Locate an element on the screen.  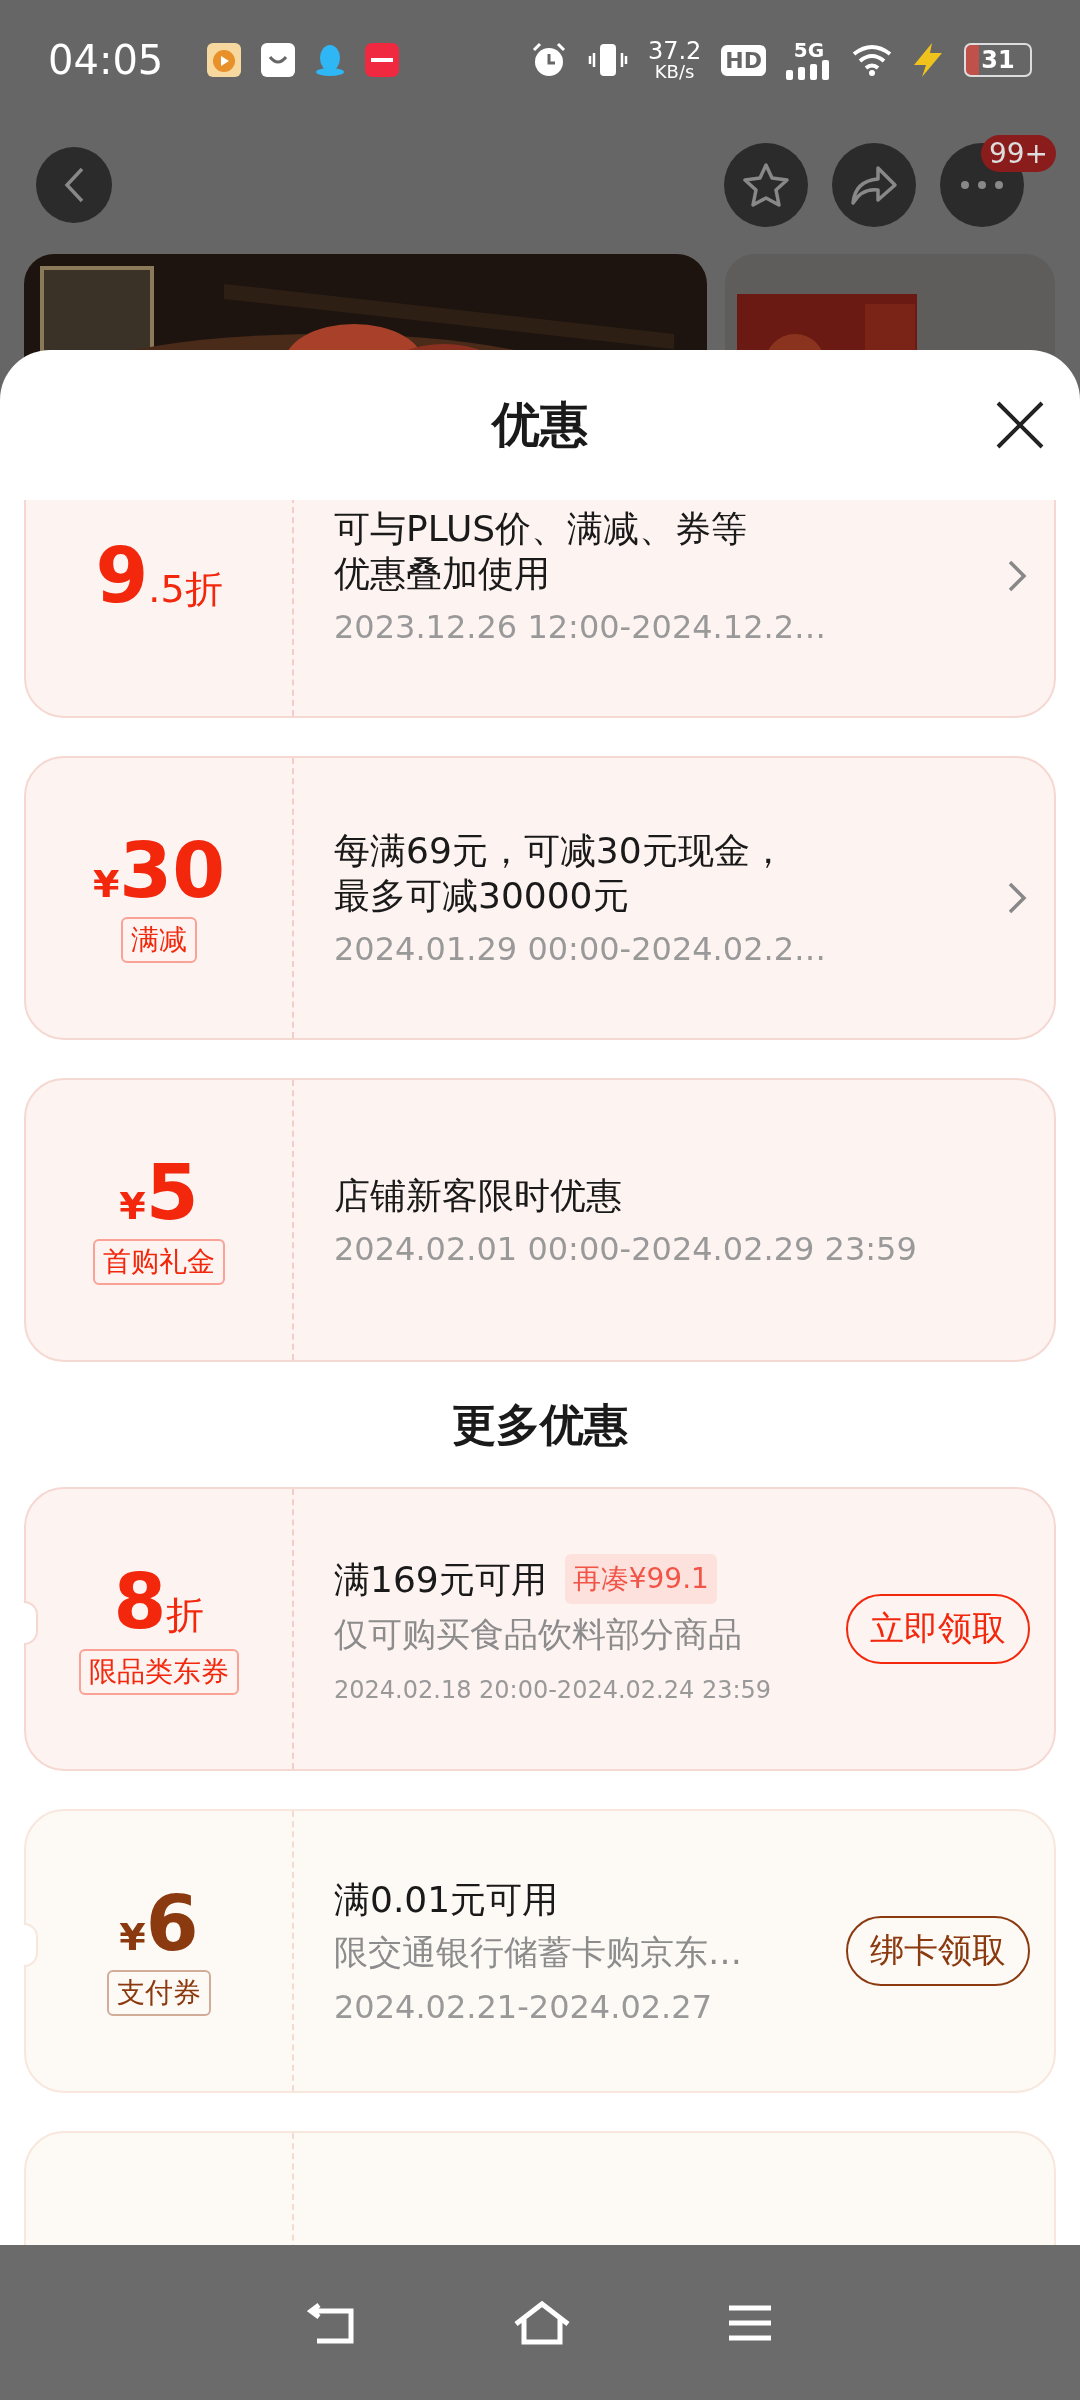
coupon-card: 8折 限品类东券 满169元可用 再凑¥99.1 仅可购买食品饮料部分商品 2024.02.18 20:00-2024.02.24 23:59 立即领取 is located at coordinates (540, 1629).